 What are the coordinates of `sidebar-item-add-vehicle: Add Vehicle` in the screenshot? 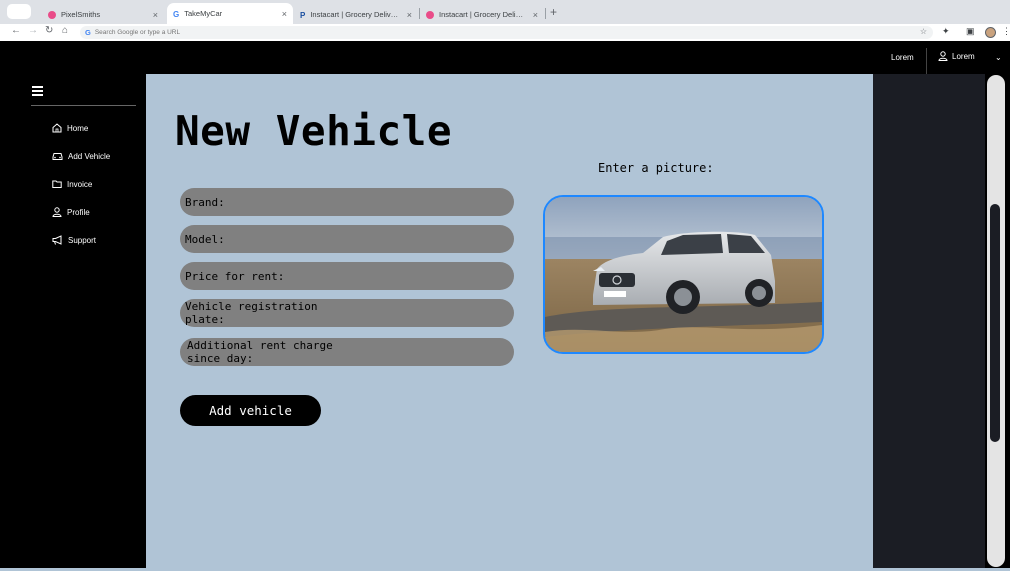 It's located at (81, 156).